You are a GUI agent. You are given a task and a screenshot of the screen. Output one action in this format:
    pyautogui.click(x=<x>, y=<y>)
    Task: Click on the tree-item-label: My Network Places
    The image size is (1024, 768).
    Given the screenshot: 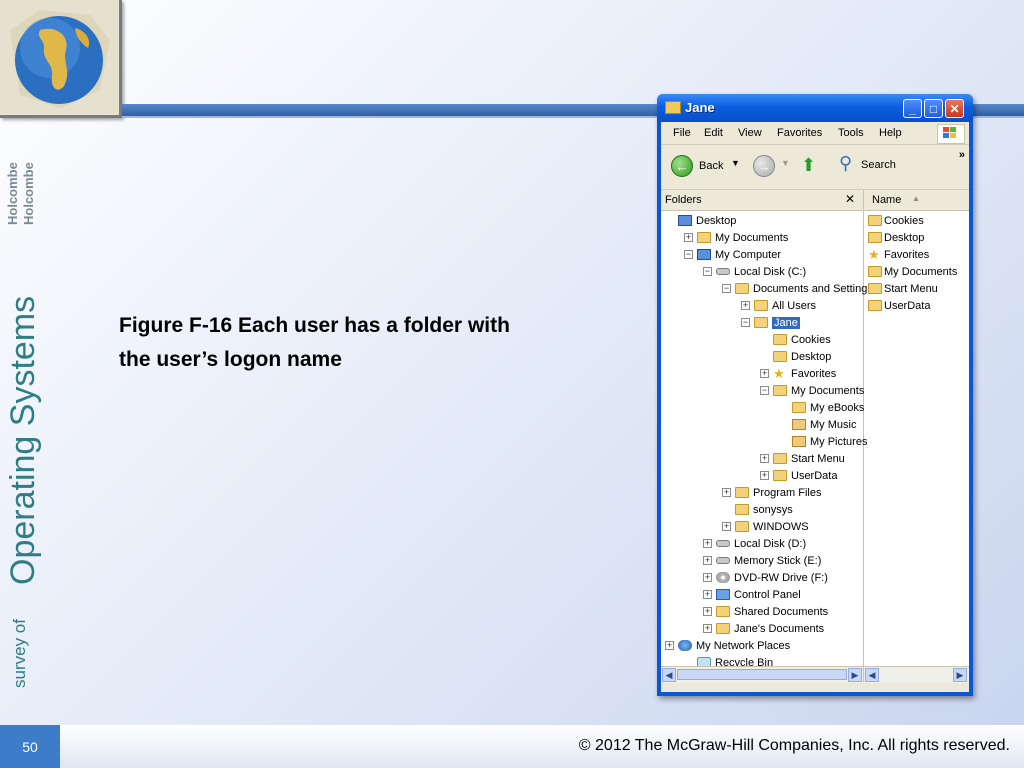 What is the action you would take?
    pyautogui.click(x=743, y=645)
    